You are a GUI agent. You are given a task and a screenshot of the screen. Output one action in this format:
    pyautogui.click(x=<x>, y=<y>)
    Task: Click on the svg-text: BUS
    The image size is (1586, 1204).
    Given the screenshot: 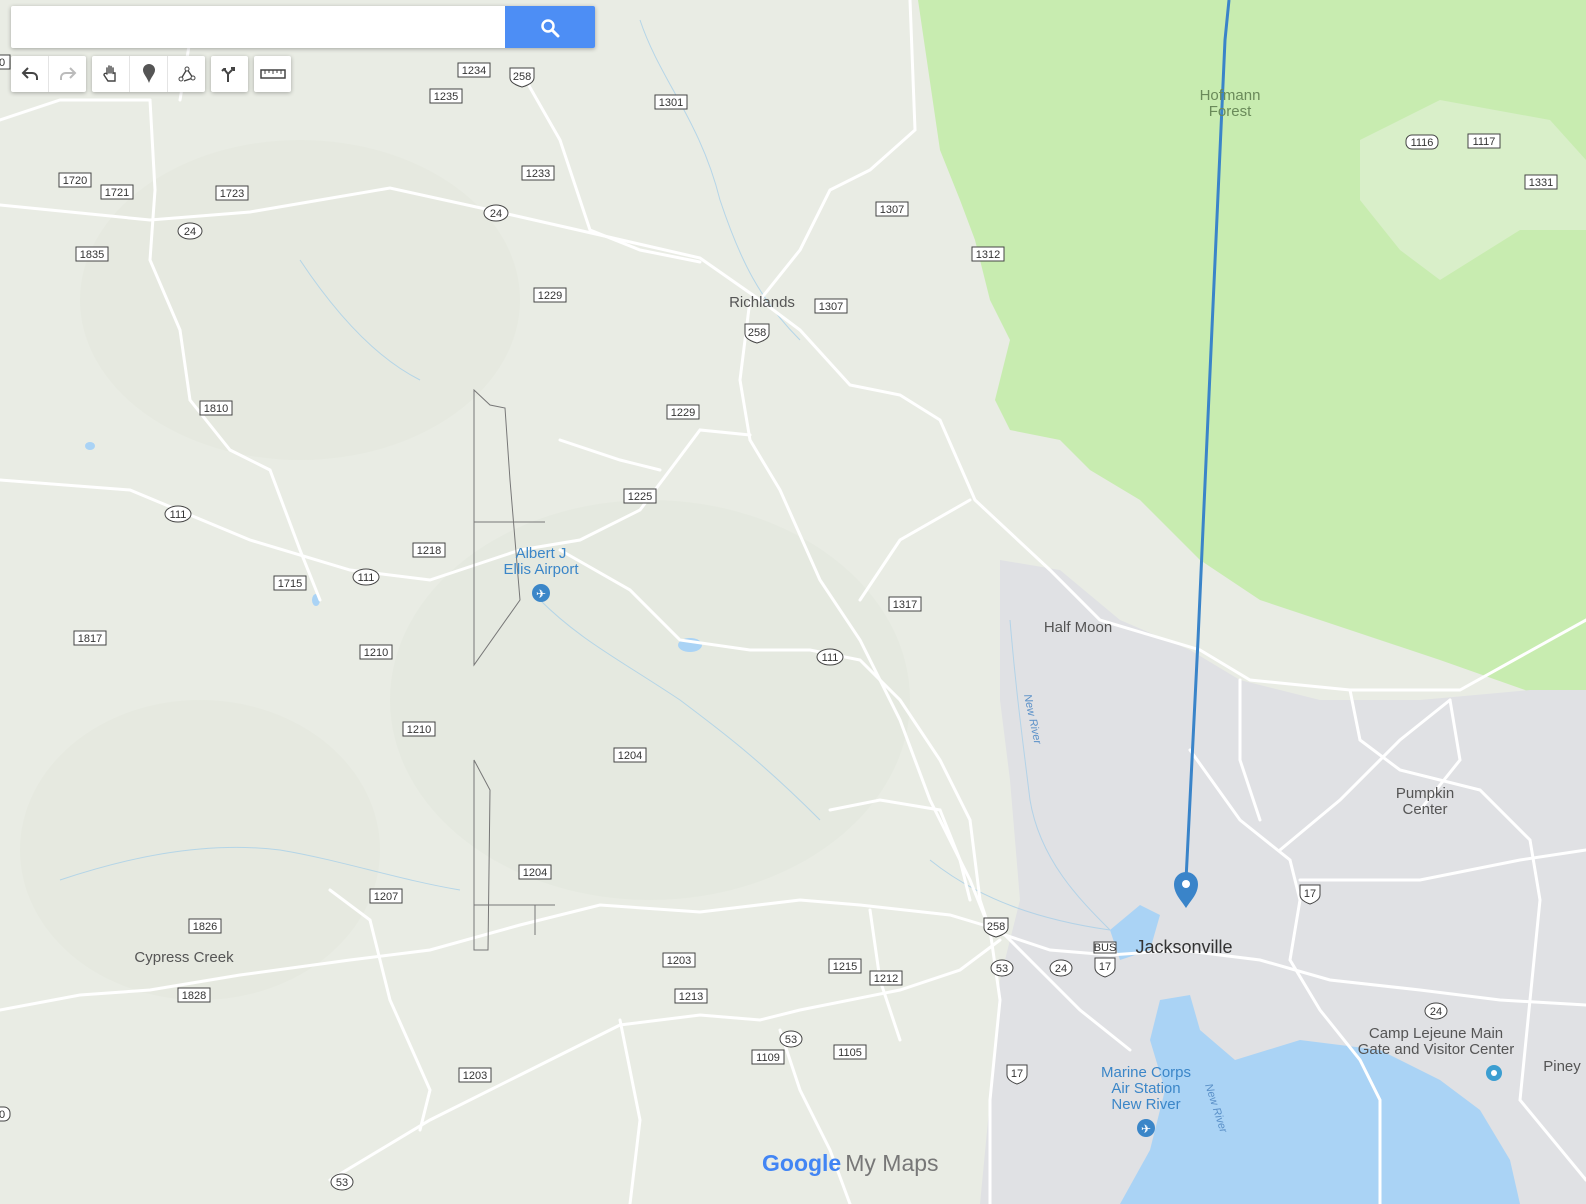 What is the action you would take?
    pyautogui.click(x=1105, y=948)
    